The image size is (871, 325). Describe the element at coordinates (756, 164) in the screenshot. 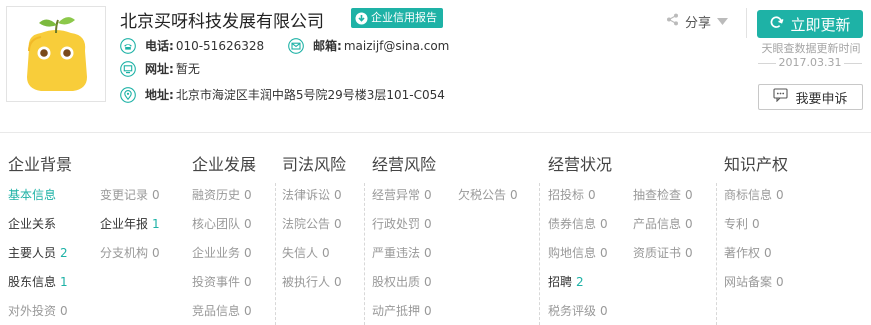

I see `section-title-ip: 知识产权` at that location.